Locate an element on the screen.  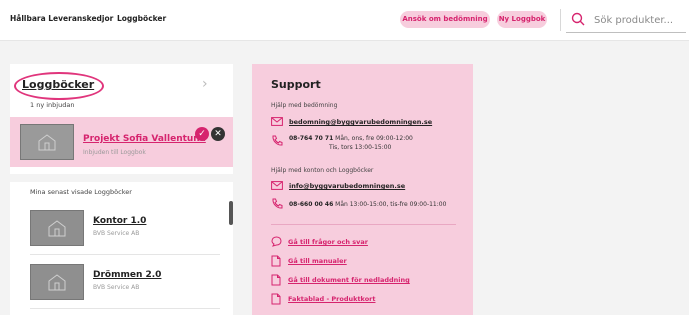
brand-link: Hållbara Leveranskedjor is located at coordinates (61, 18).